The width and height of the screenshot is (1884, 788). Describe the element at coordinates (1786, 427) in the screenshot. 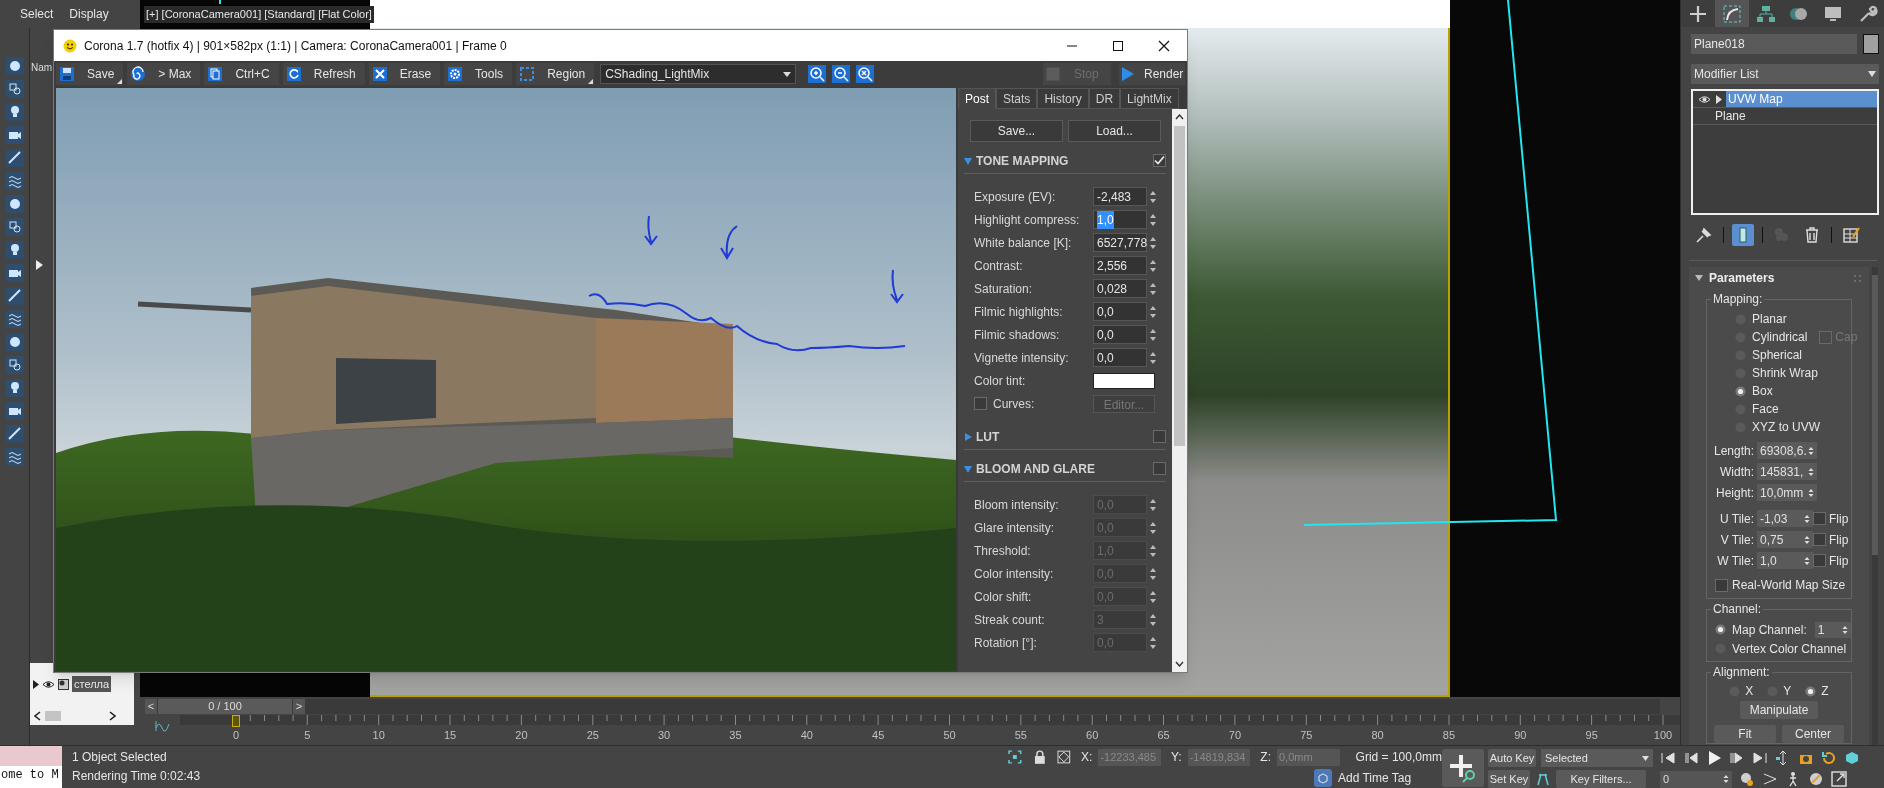

I see `option-label: XYZ to UVW` at that location.